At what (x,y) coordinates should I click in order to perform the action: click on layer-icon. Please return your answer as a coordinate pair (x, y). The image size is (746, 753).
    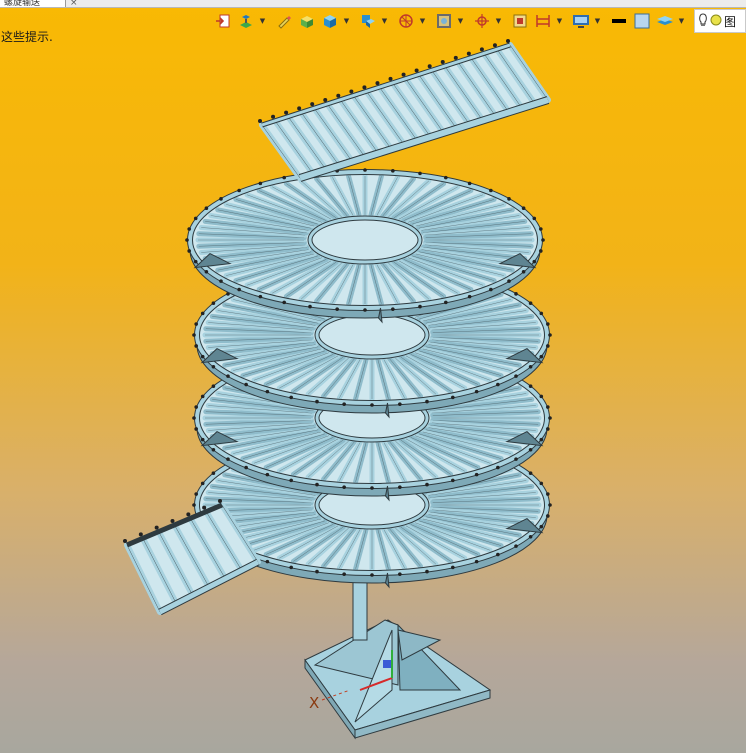
    Looking at the image, I should click on (665, 21).